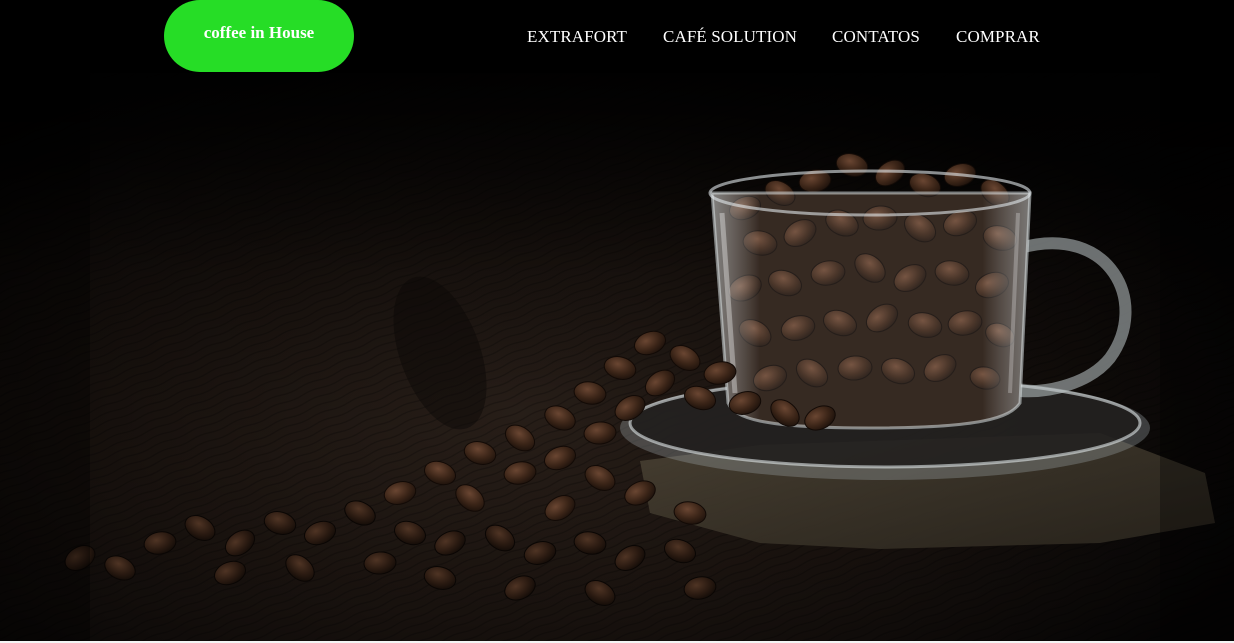  Describe the element at coordinates (577, 37) in the screenshot. I see `nav-link-extrafort: EXTRAFORT` at that location.